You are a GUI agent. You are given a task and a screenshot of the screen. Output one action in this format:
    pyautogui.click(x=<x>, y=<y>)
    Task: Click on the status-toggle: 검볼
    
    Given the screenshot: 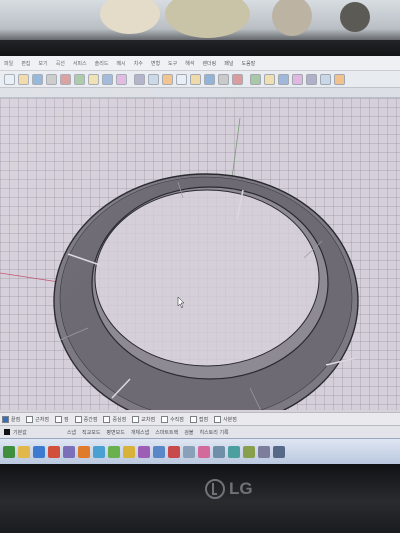 What is the action you would take?
    pyautogui.click(x=188, y=432)
    